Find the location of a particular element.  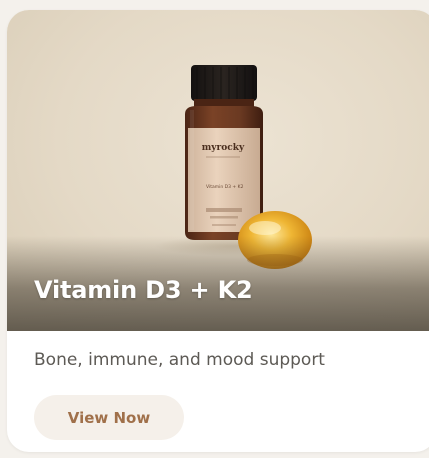

bottle-product-text: Vitamin D3 + K2 is located at coordinates (225, 187).